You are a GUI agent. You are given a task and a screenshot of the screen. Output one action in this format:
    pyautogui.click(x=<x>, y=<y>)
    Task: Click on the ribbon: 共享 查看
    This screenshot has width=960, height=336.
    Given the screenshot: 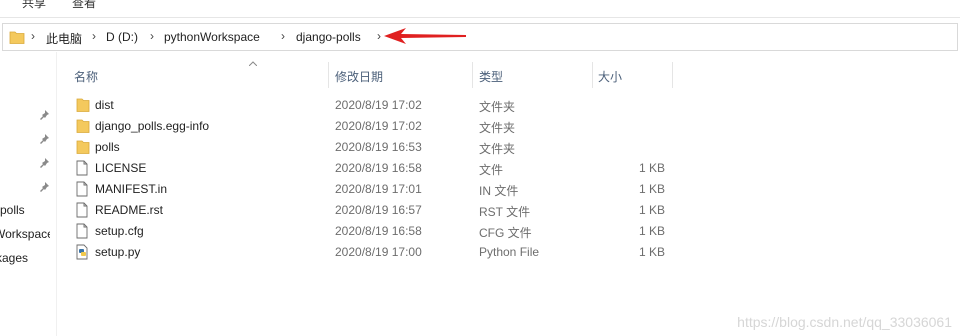 What is the action you would take?
    pyautogui.click(x=480, y=9)
    